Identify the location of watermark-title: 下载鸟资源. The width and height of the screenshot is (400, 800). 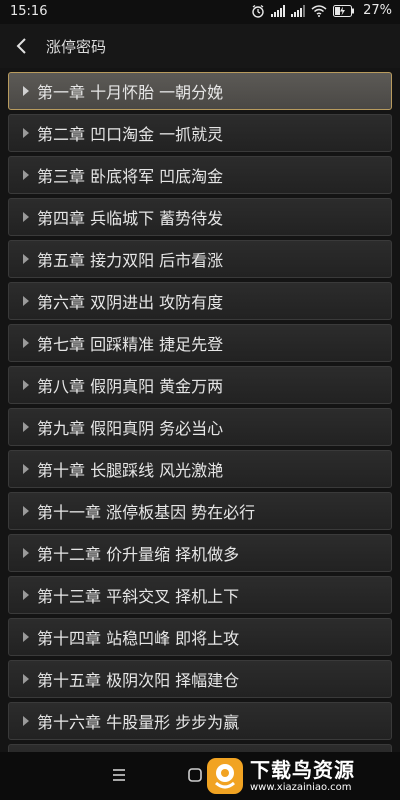
(302, 770).